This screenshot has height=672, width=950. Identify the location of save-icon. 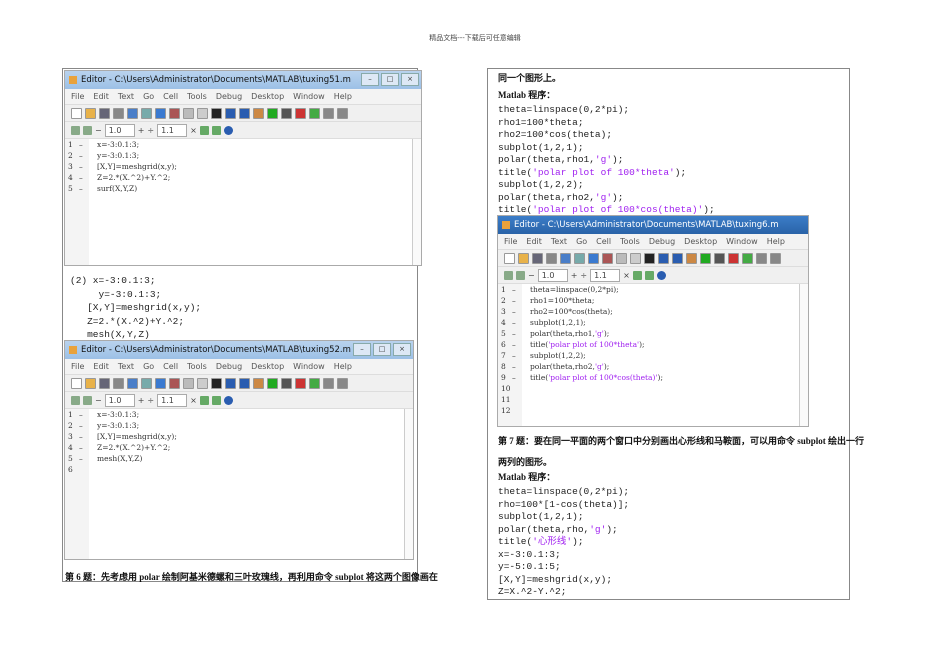
(537, 258).